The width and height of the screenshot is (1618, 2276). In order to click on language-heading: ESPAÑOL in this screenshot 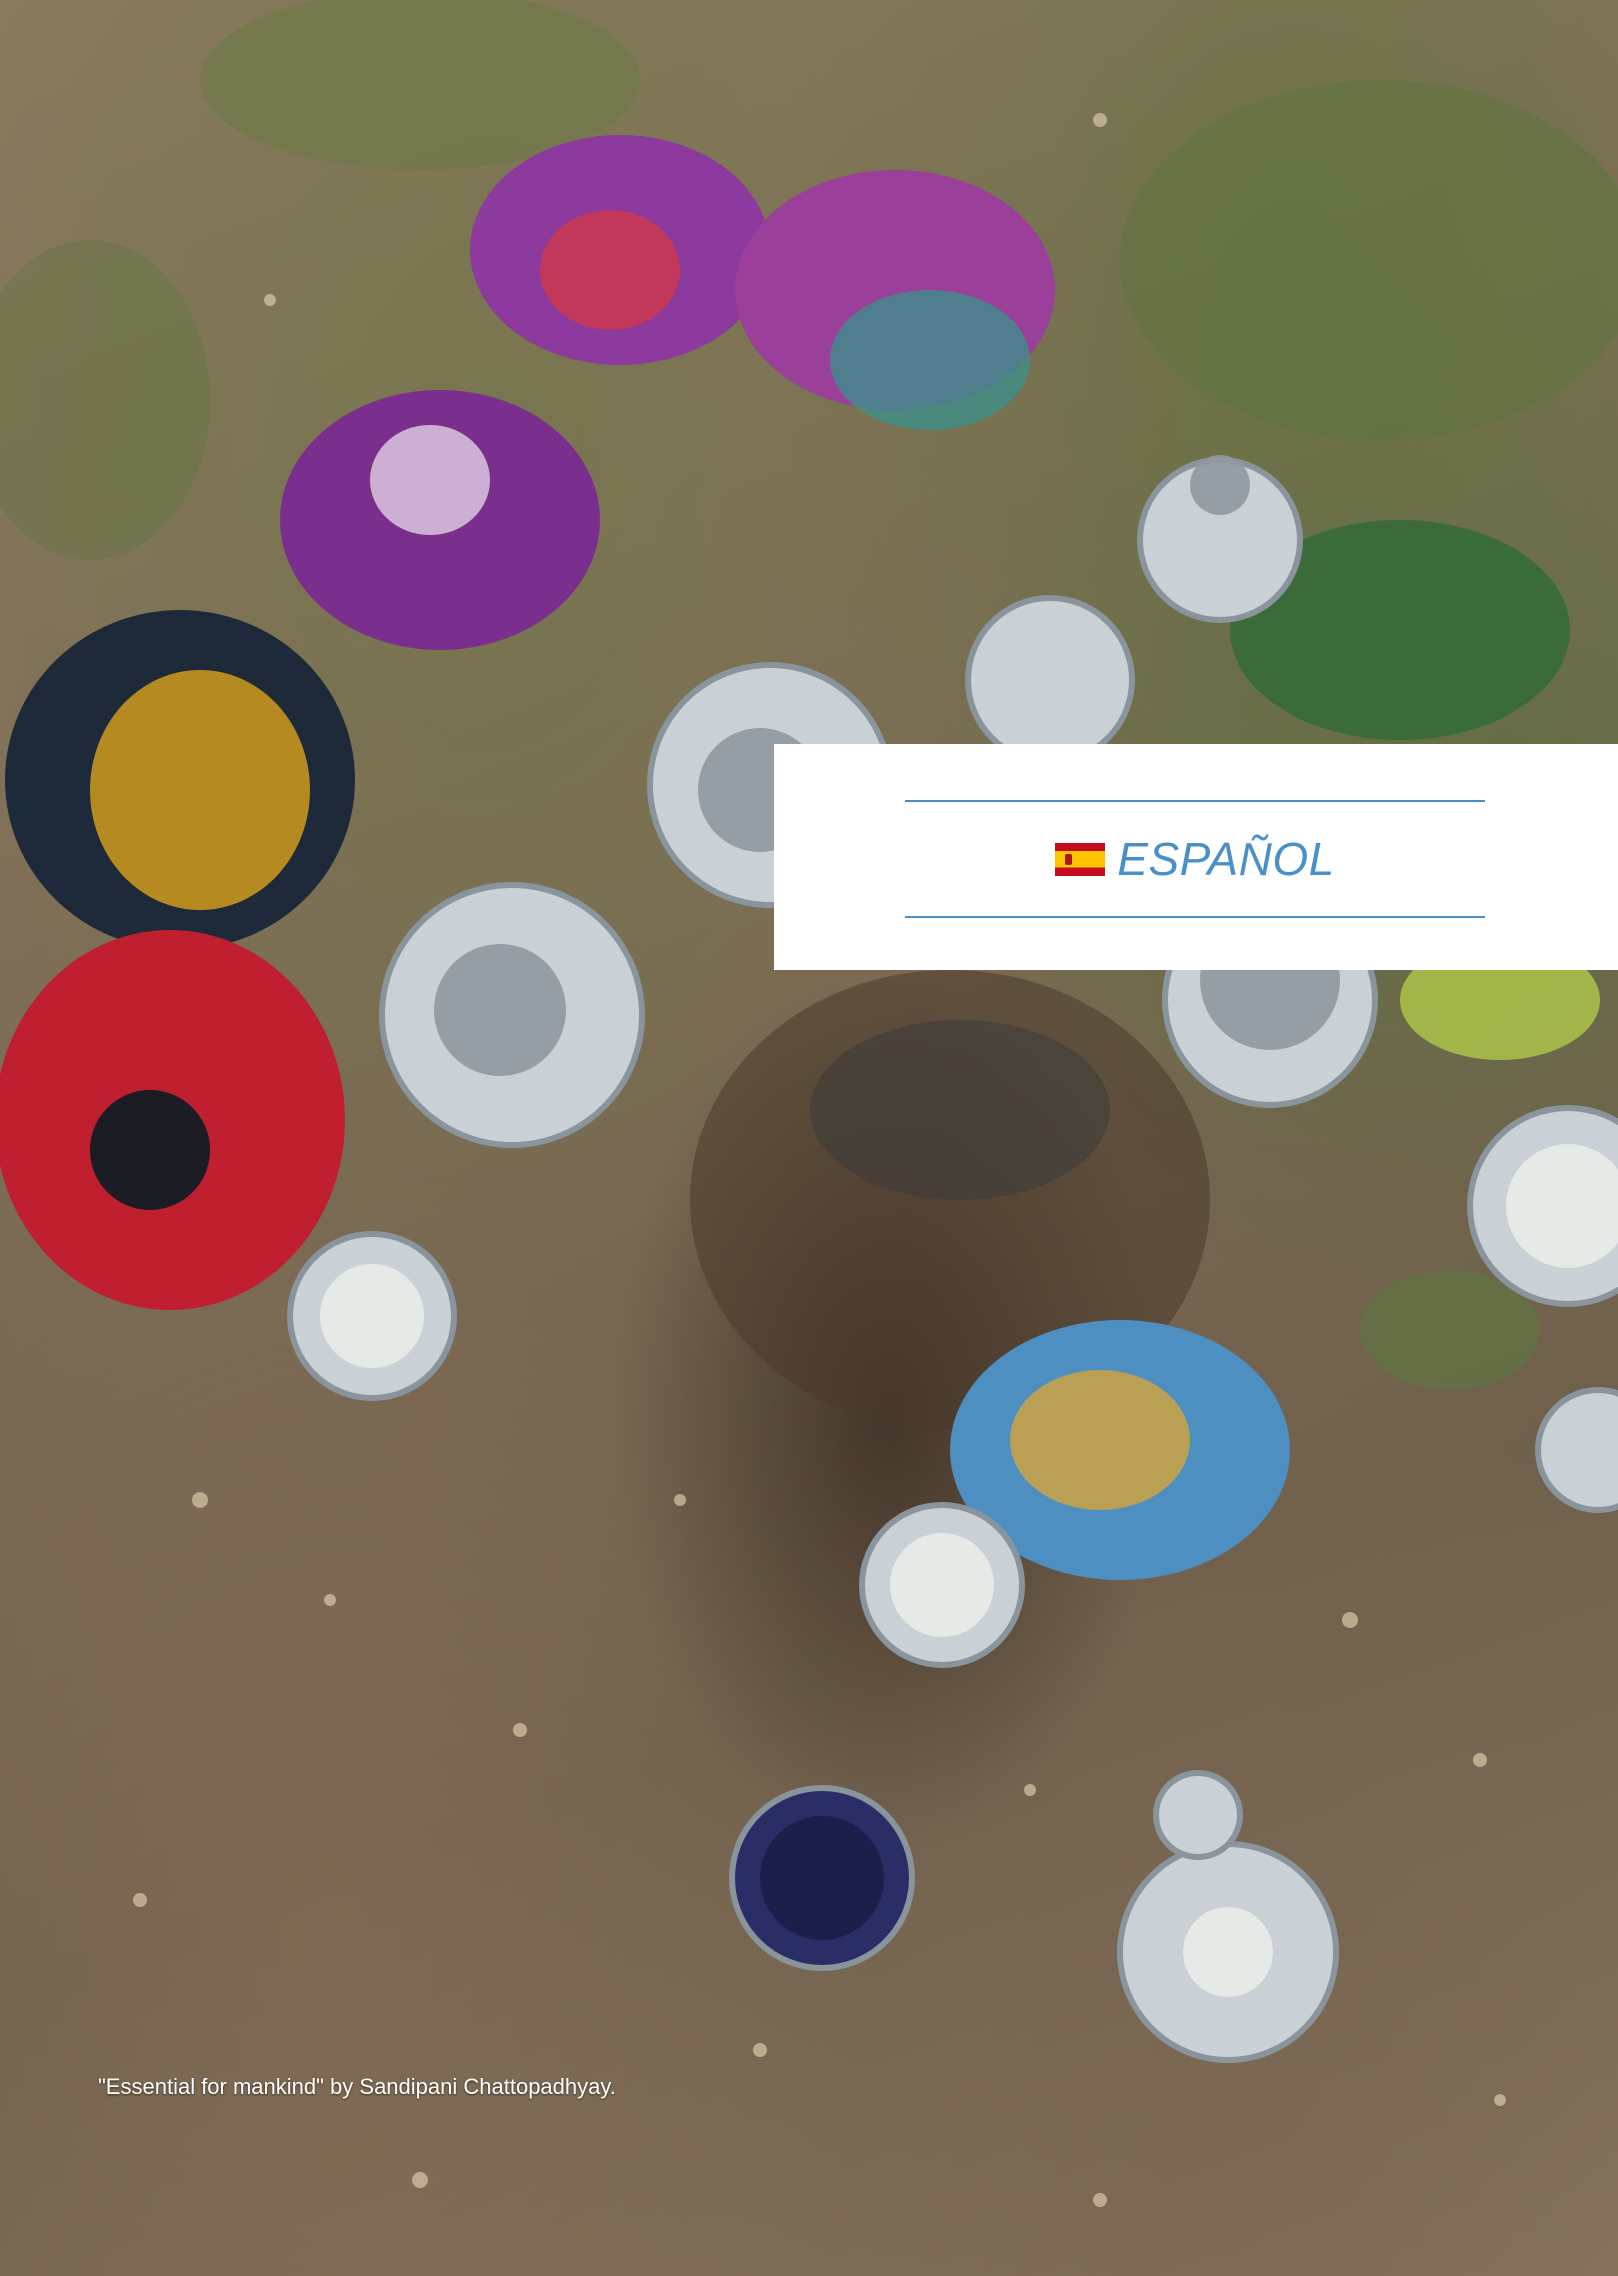, I will do `click(1195, 859)`.